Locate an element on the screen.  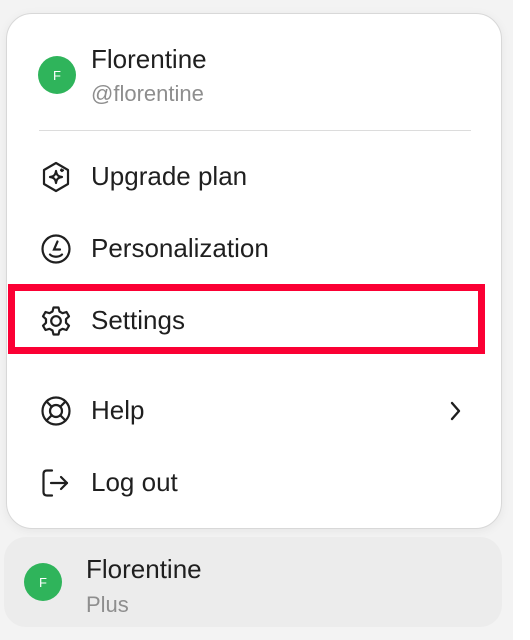
personalization-icon is located at coordinates (56, 249).